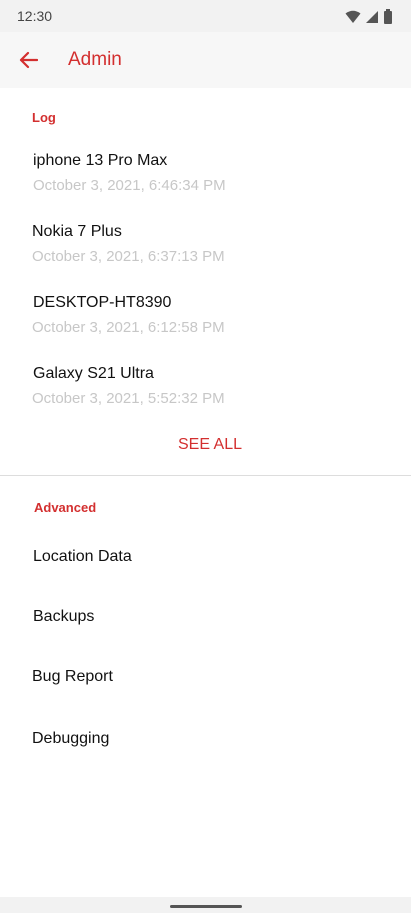 The height and width of the screenshot is (913, 411). What do you see at coordinates (95, 59) in the screenshot?
I see `page-title: Admin` at bounding box center [95, 59].